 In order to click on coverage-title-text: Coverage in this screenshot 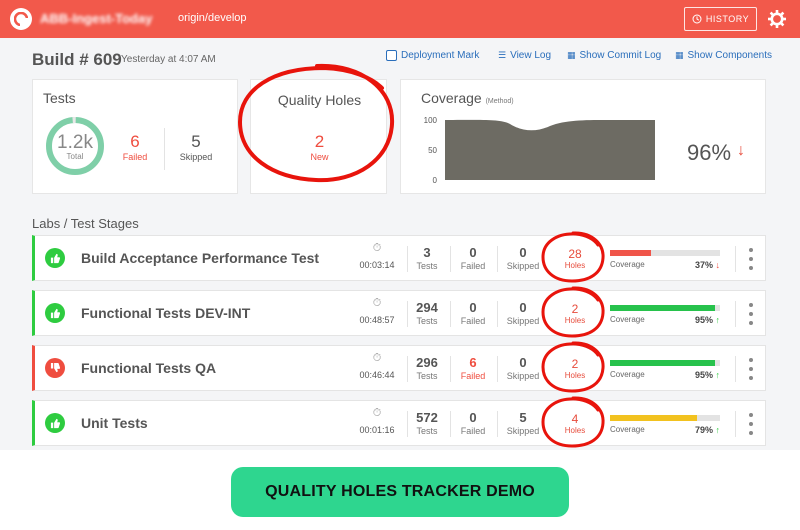, I will do `click(451, 98)`.